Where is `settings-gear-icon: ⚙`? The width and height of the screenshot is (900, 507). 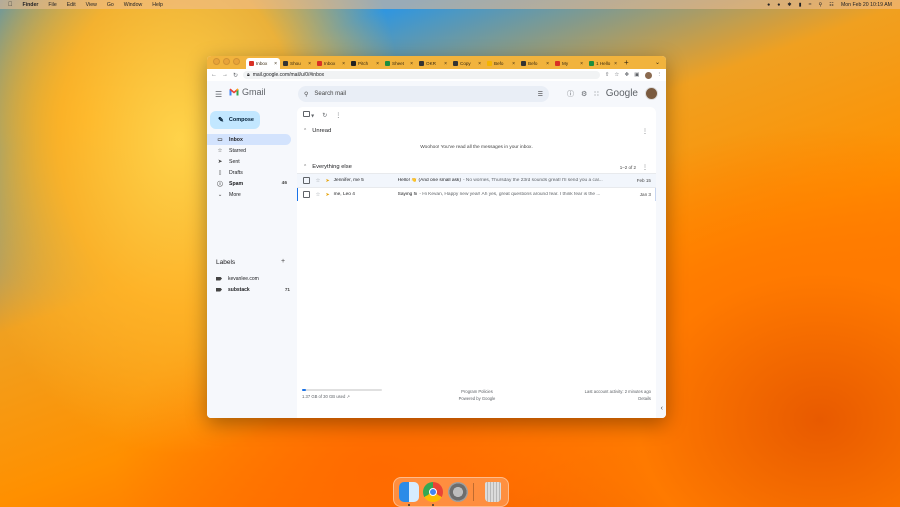
settings-gear-icon: ⚙ is located at coordinates (584, 94).